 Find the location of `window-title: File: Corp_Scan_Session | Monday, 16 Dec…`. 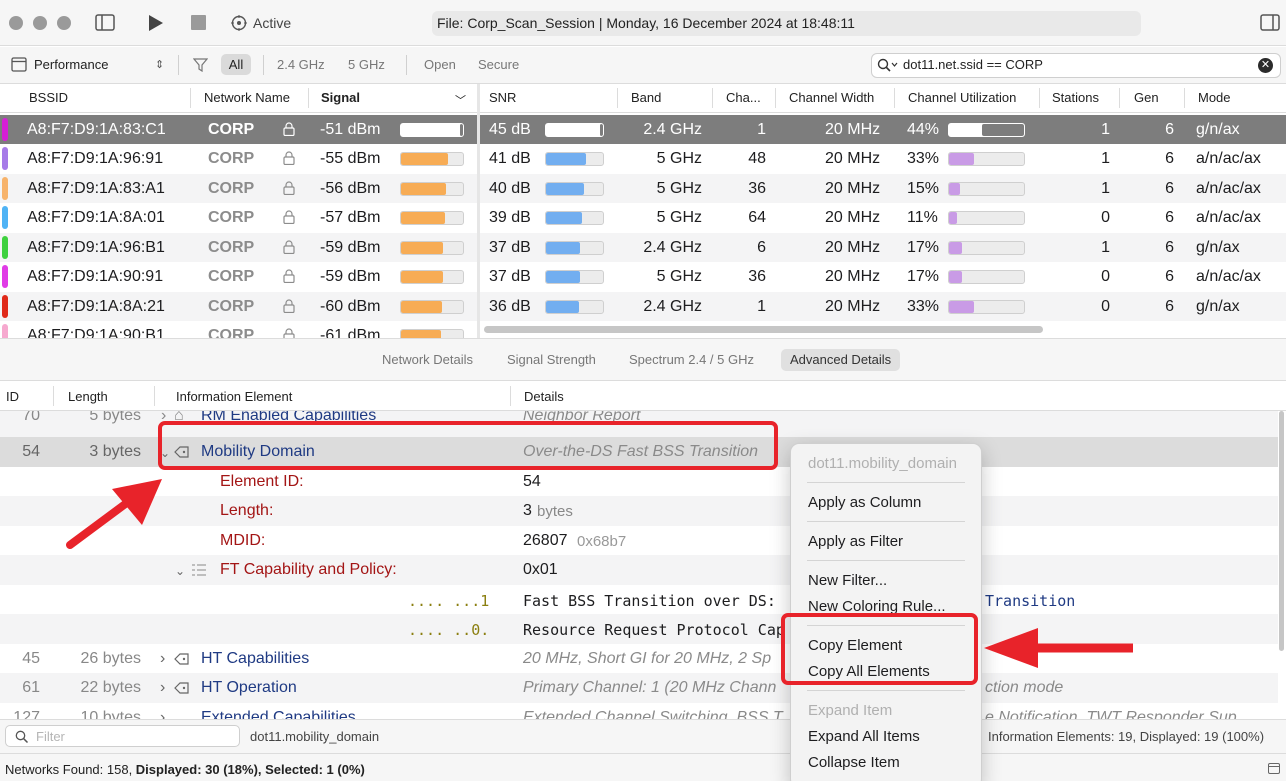

window-title: File: Corp_Scan_Session | Monday, 16 Dec… is located at coordinates (786, 23).